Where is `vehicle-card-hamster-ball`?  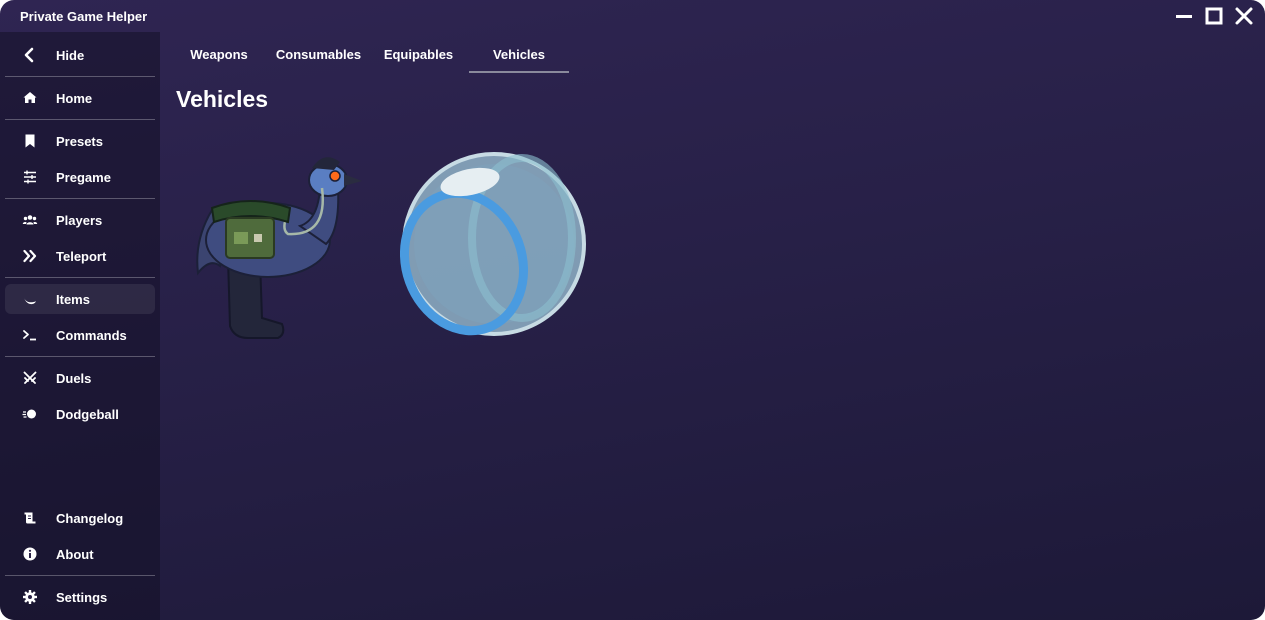 vehicle-card-hamster-ball is located at coordinates (495, 245).